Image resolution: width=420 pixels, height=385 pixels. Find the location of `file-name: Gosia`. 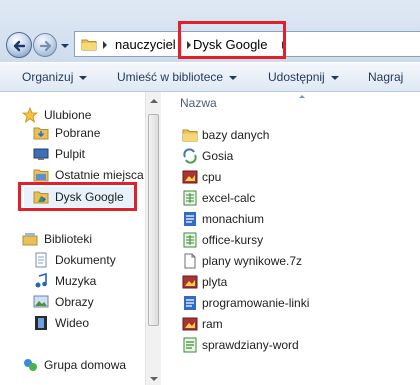

file-name: Gosia is located at coordinates (218, 156).